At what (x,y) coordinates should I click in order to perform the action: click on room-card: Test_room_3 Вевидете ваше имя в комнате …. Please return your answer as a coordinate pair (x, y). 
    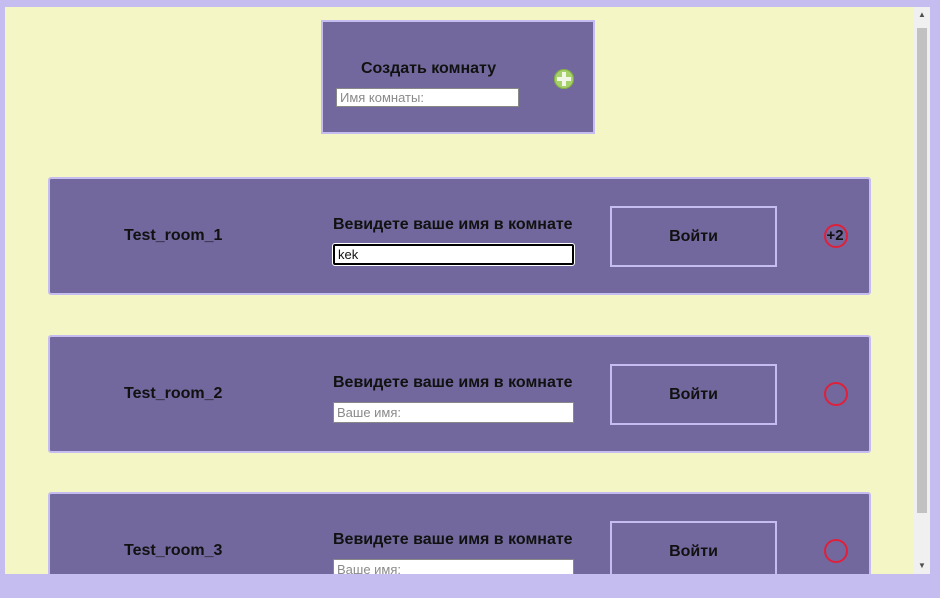
    Looking at the image, I should click on (459, 533).